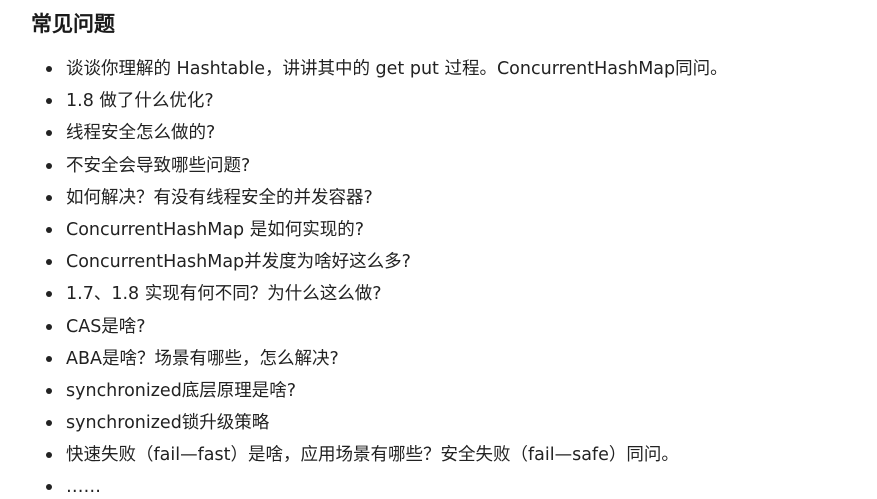 This screenshot has width=877, height=499. I want to click on list-item: 不安全会导致哪些问题?, so click(438, 166).